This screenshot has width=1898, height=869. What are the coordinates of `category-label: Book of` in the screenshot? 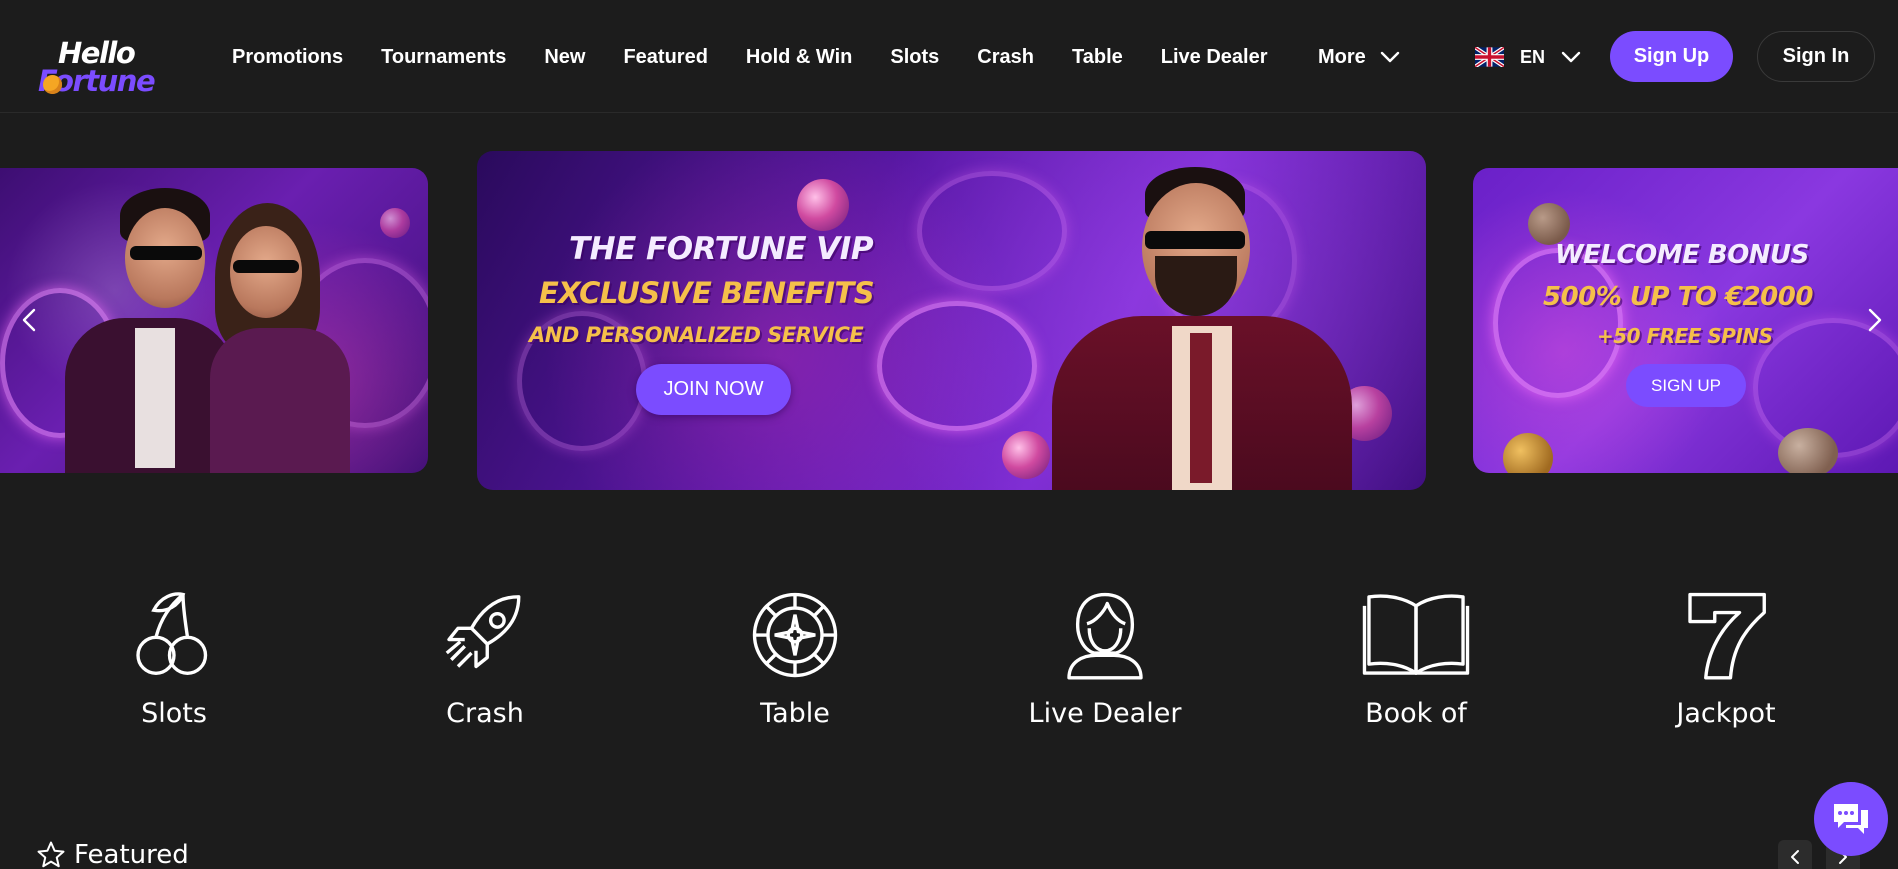 It's located at (1416, 713).